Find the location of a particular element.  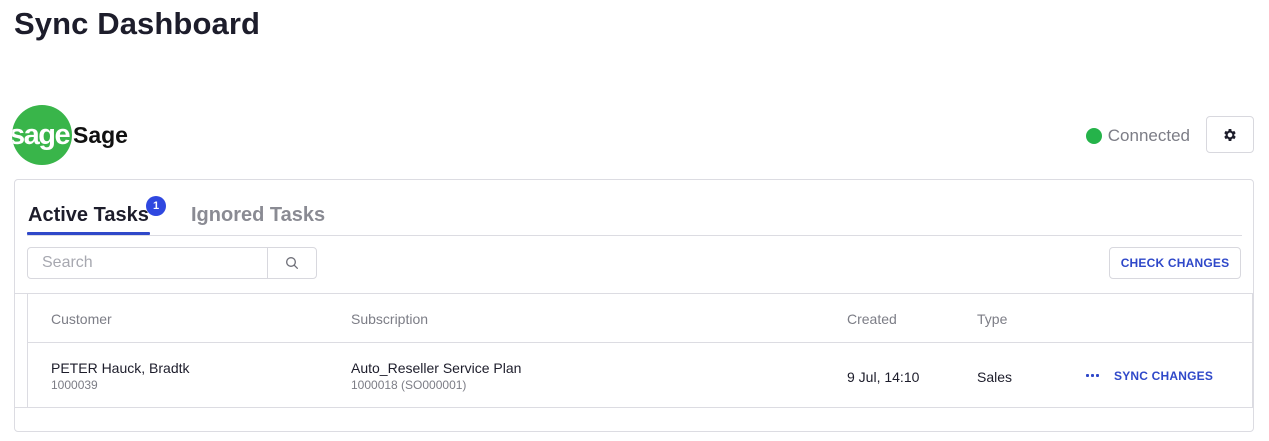

status-dot-icon is located at coordinates (1093, 136).